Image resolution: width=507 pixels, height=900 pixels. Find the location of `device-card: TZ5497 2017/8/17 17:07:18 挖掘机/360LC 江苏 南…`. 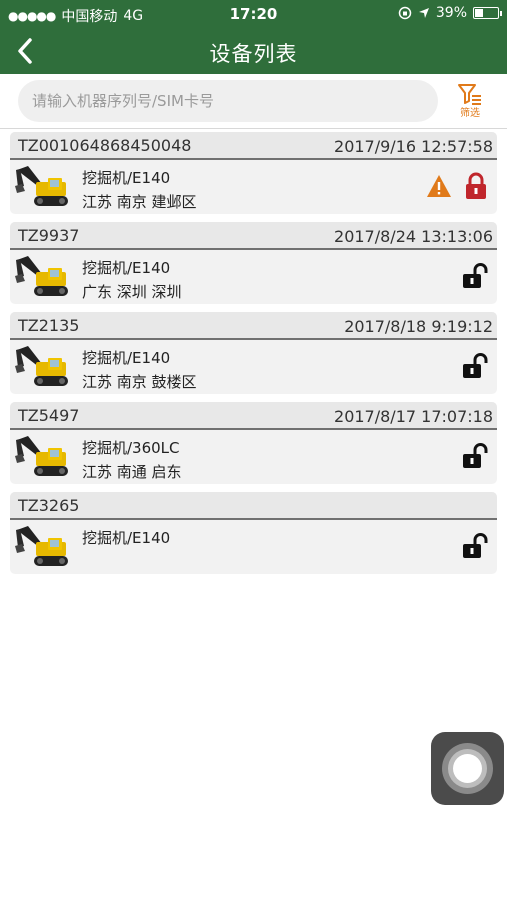

device-card: TZ5497 2017/8/17 17:07:18 挖掘机/360LC 江苏 南… is located at coordinates (253, 443).